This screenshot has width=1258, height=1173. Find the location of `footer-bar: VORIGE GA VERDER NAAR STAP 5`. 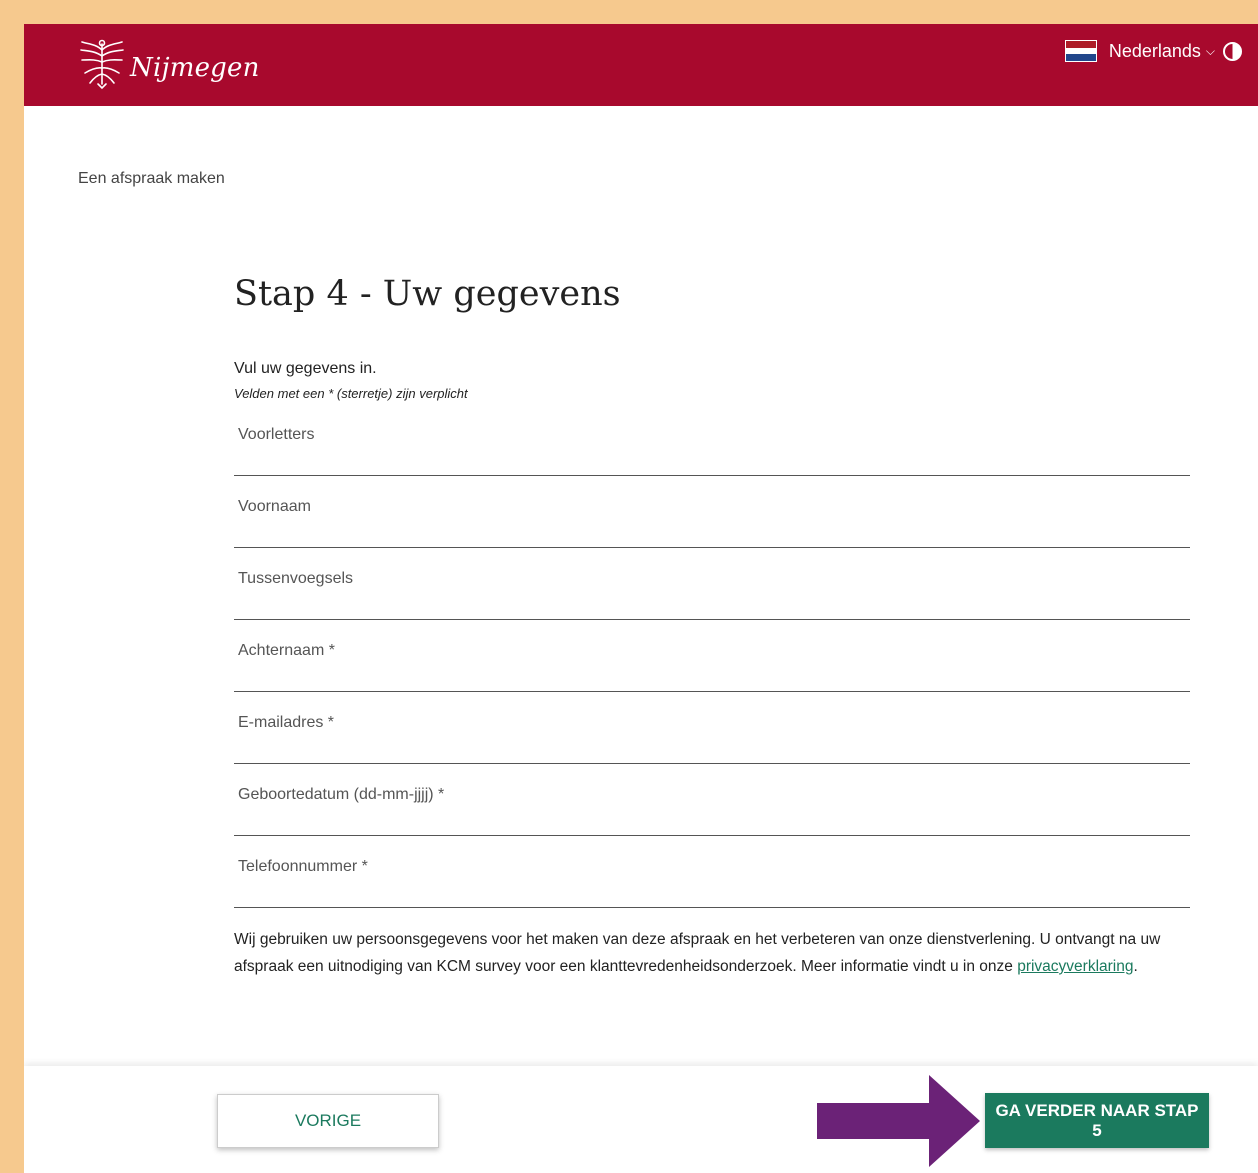

footer-bar: VORIGE GA VERDER NAAR STAP 5 is located at coordinates (641, 1119).